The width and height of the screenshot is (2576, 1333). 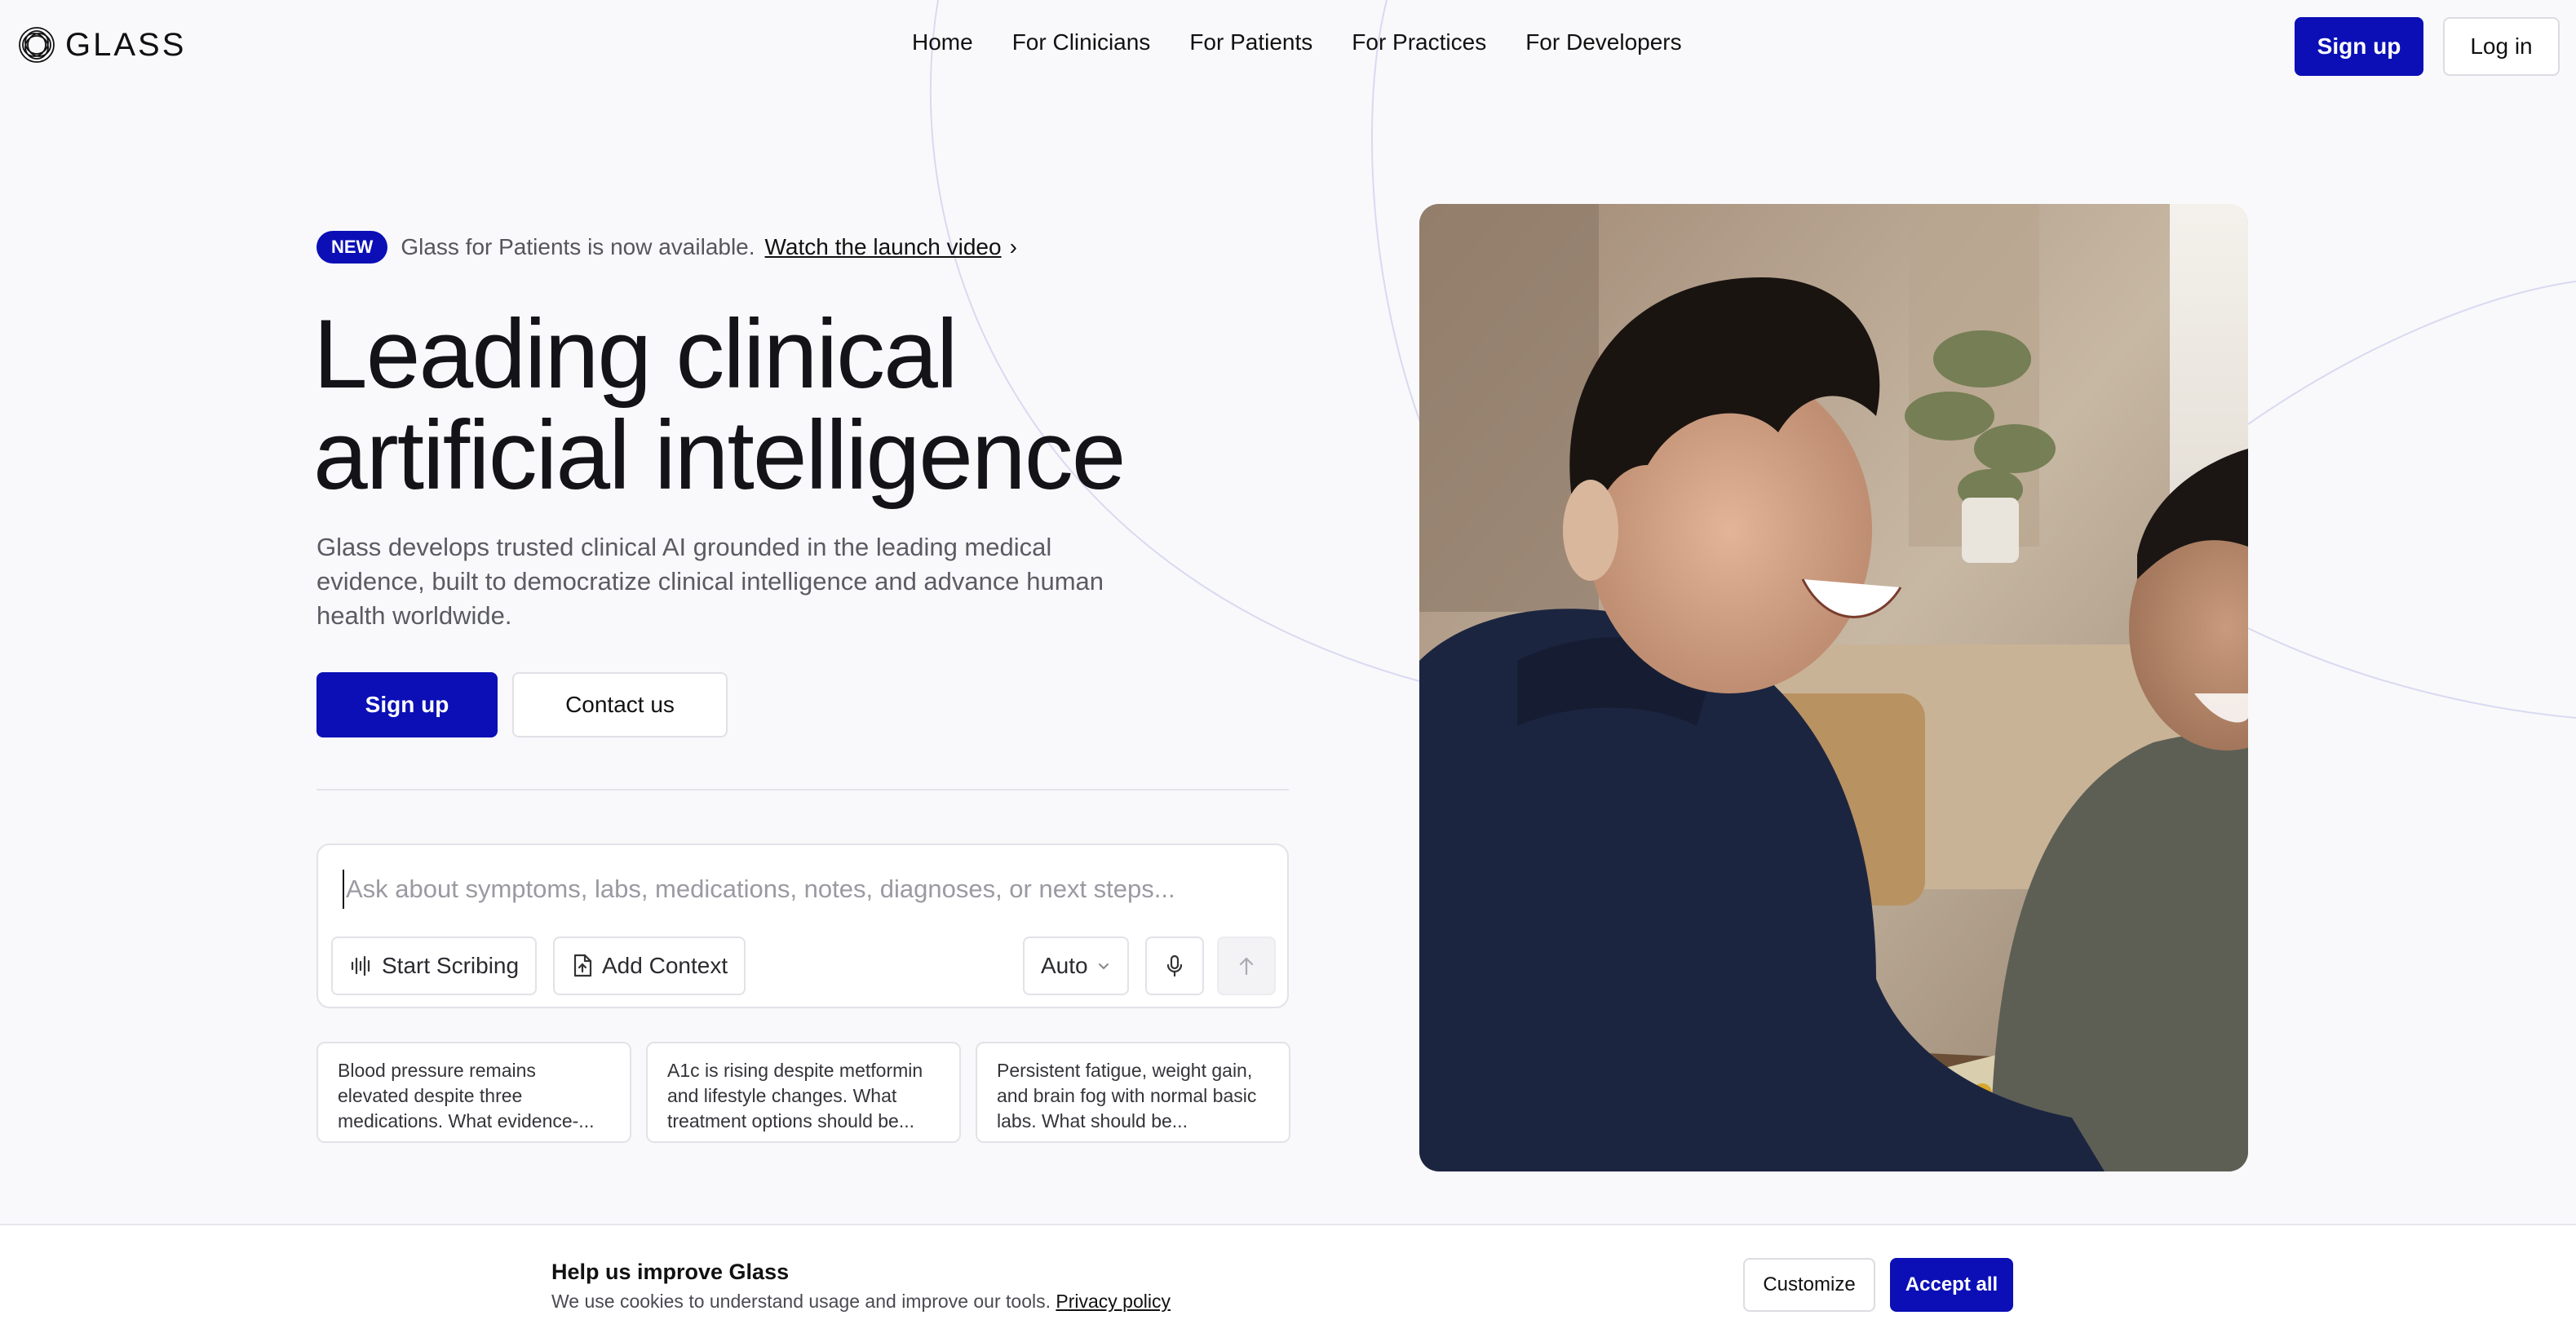 I want to click on start-scribing-label: Start Scribing, so click(x=451, y=965).